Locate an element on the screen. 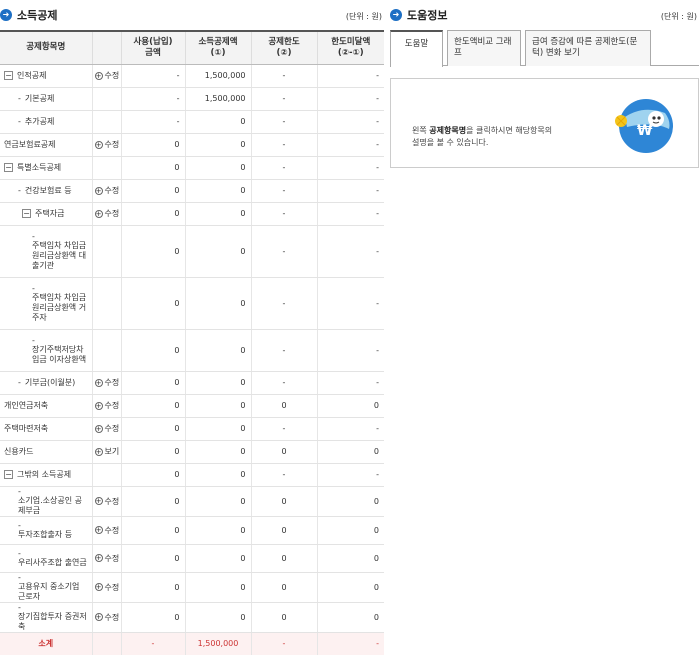 The width and height of the screenshot is (700, 655). item-name-cell: - 기본공제 is located at coordinates (46, 99).